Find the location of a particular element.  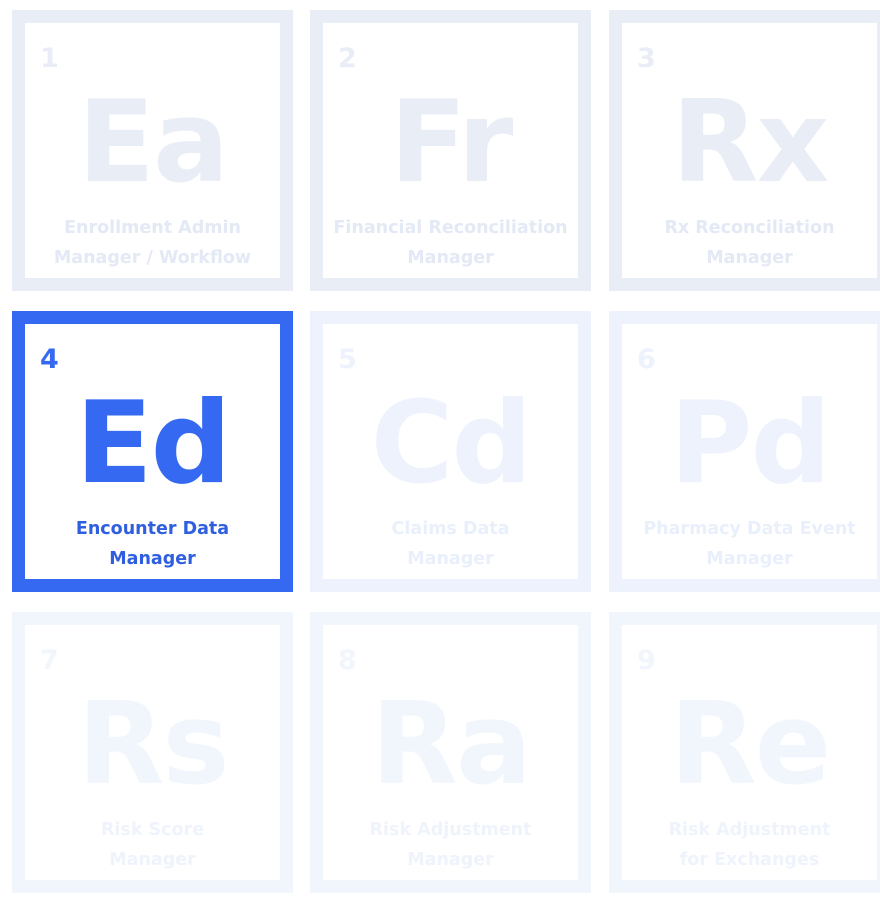

tile-rx-reconciliation-manager: 3 Rx Rx Reconciliation Manager is located at coordinates (744, 150).